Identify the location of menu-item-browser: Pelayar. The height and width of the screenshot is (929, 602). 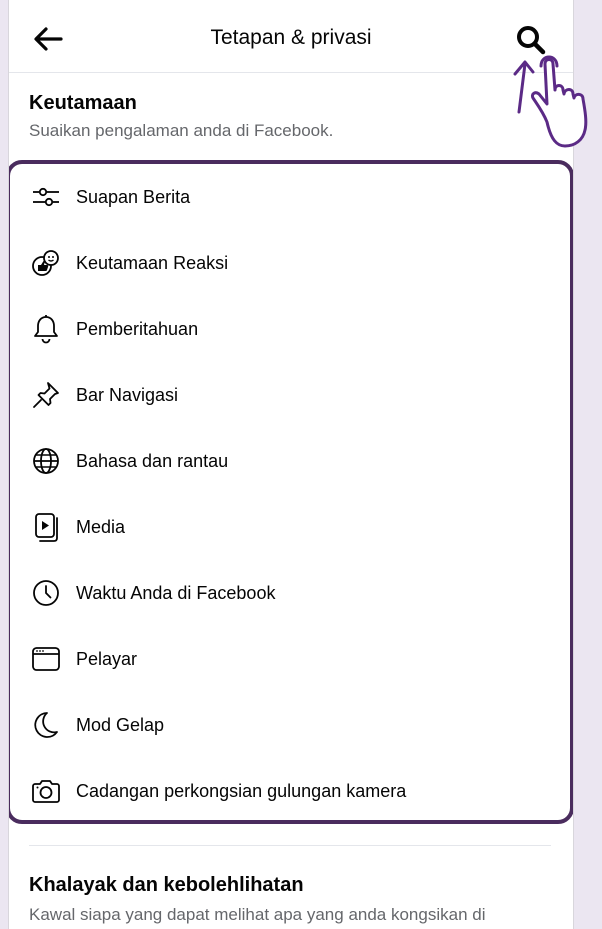
(83, 659).